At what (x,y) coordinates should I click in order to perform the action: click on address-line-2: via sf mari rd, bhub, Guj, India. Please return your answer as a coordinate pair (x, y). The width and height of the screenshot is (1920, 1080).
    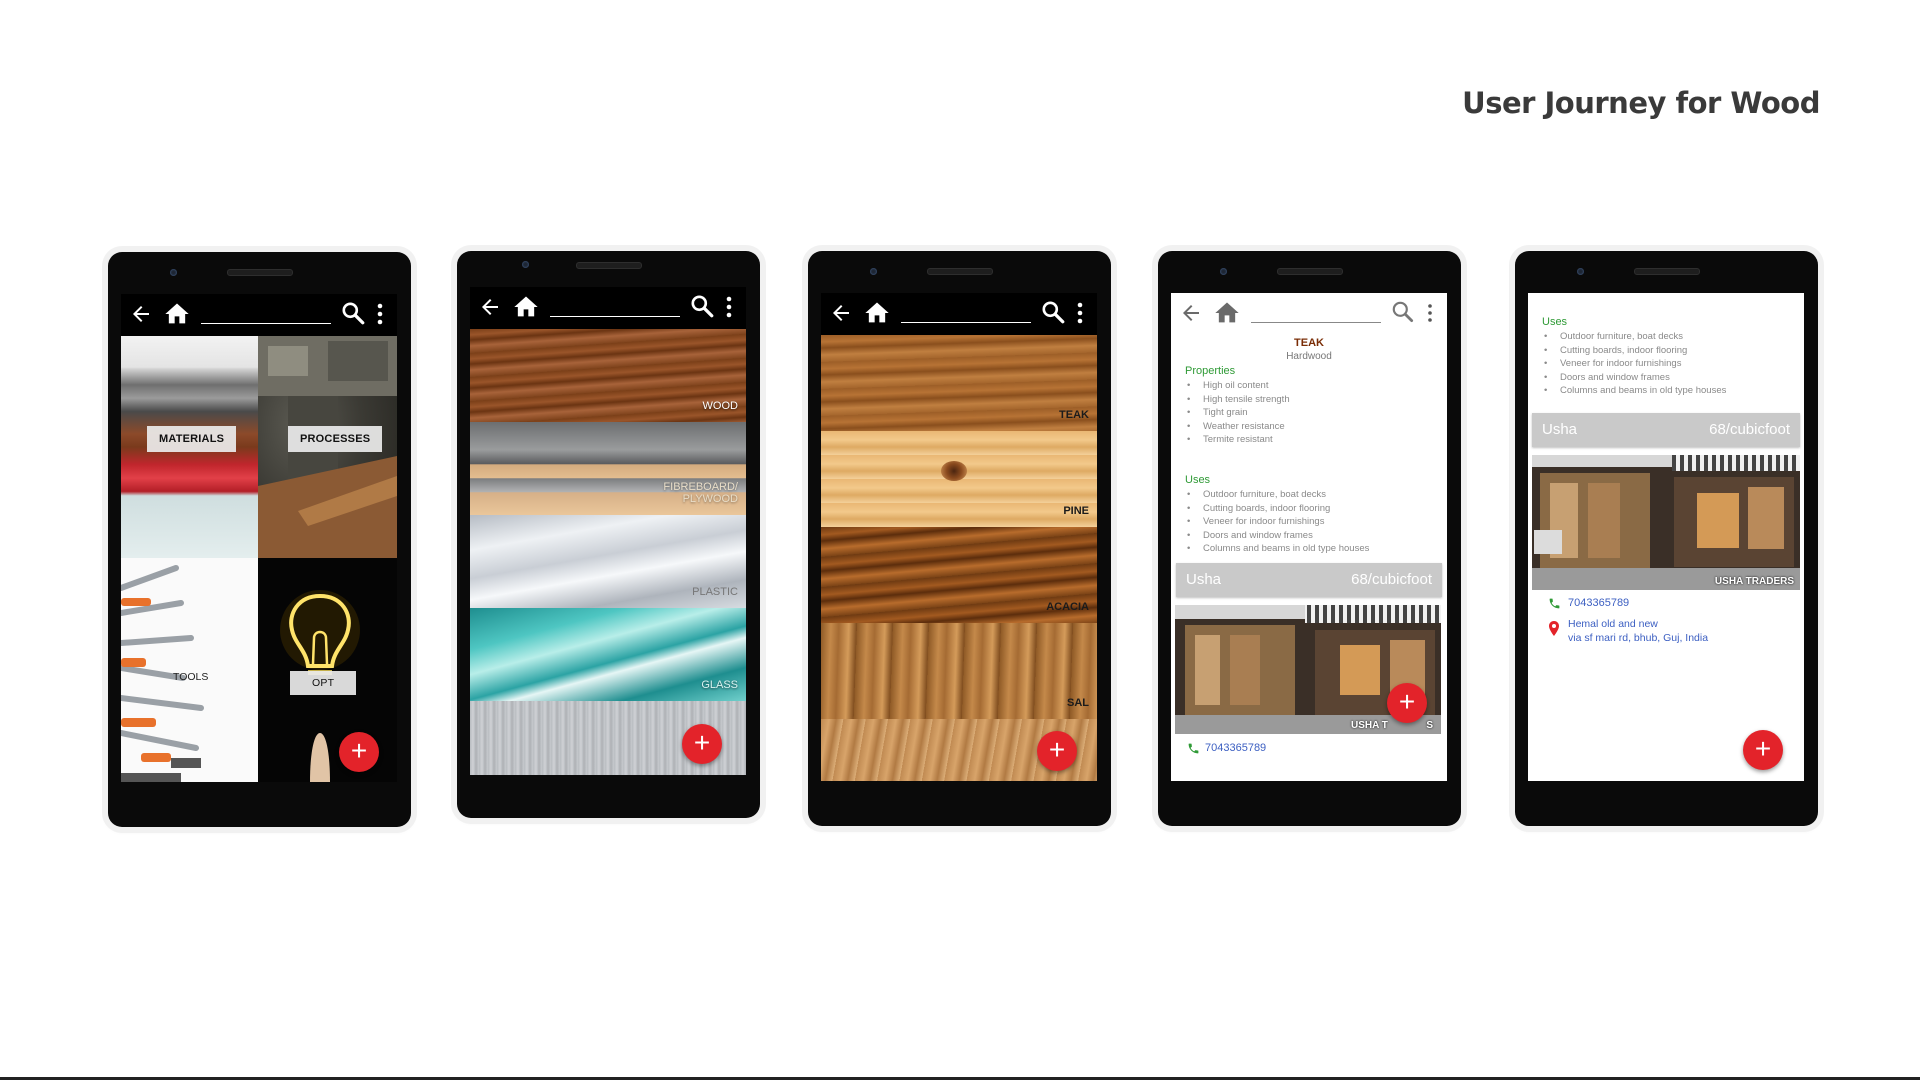
    Looking at the image, I should click on (1638, 638).